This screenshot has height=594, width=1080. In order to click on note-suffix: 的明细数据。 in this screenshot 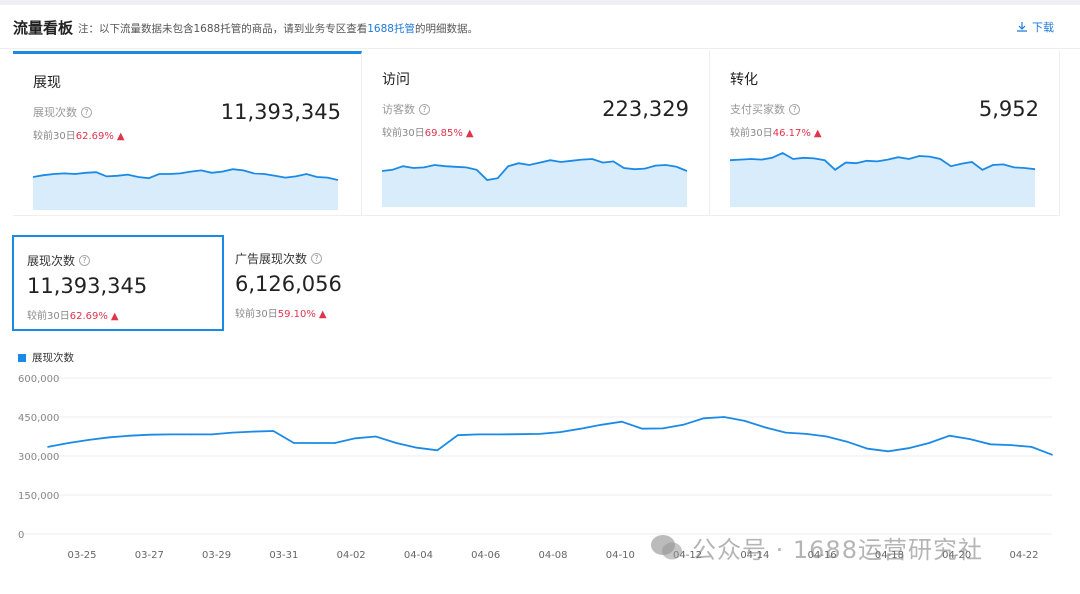, I will do `click(446, 29)`.